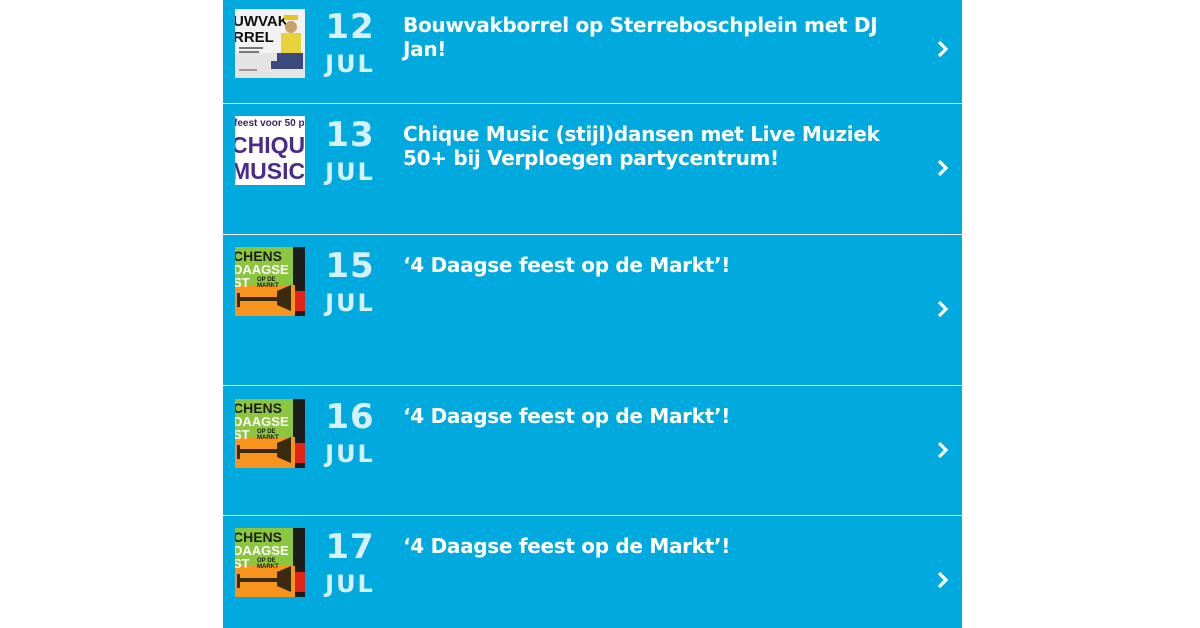 This screenshot has height=628, width=1200. I want to click on bouwvak-poster-image: UWVAK RREL, so click(270, 43).